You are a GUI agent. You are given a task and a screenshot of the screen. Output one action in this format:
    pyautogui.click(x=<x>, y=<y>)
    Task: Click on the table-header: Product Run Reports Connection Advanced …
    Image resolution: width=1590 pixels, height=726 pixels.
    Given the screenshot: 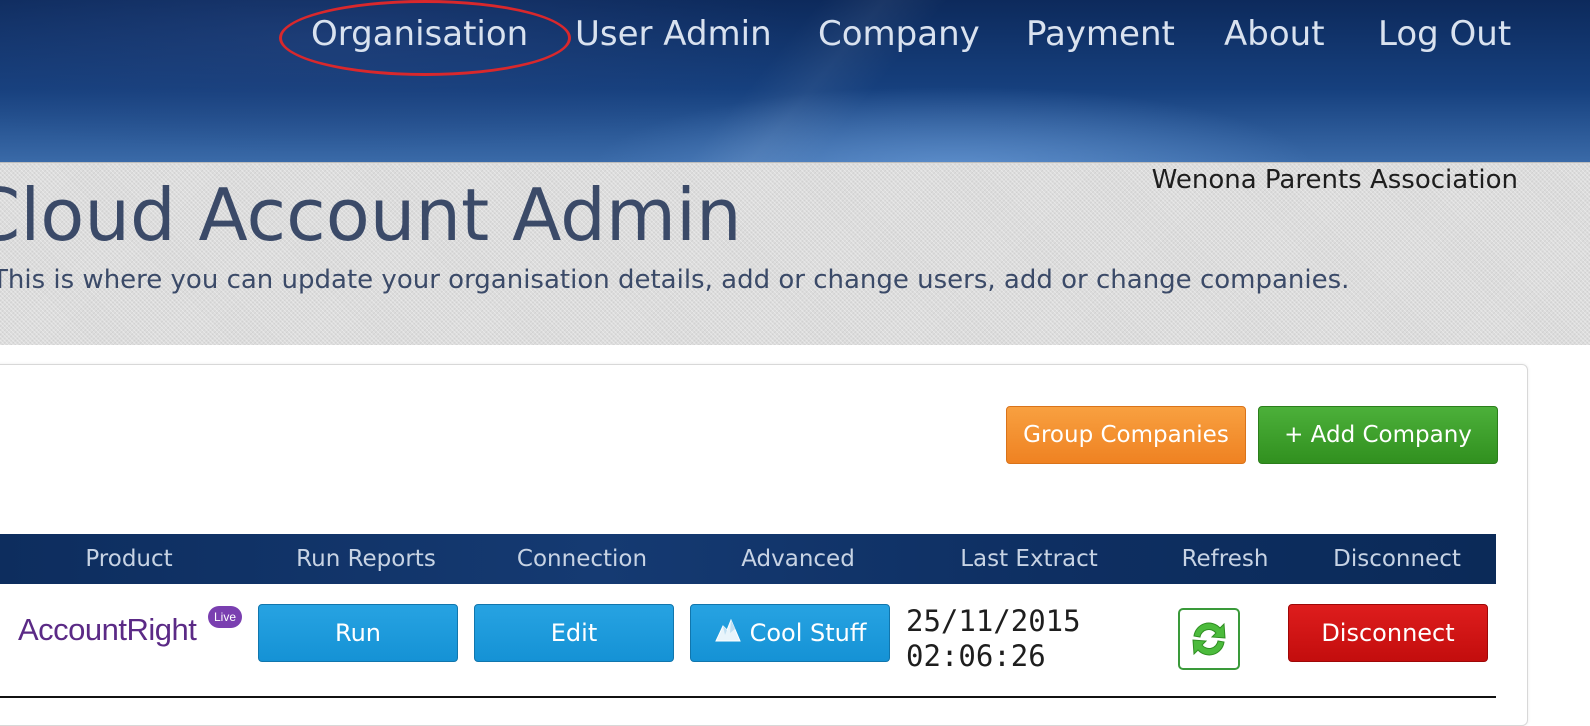 What is the action you would take?
    pyautogui.click(x=748, y=559)
    